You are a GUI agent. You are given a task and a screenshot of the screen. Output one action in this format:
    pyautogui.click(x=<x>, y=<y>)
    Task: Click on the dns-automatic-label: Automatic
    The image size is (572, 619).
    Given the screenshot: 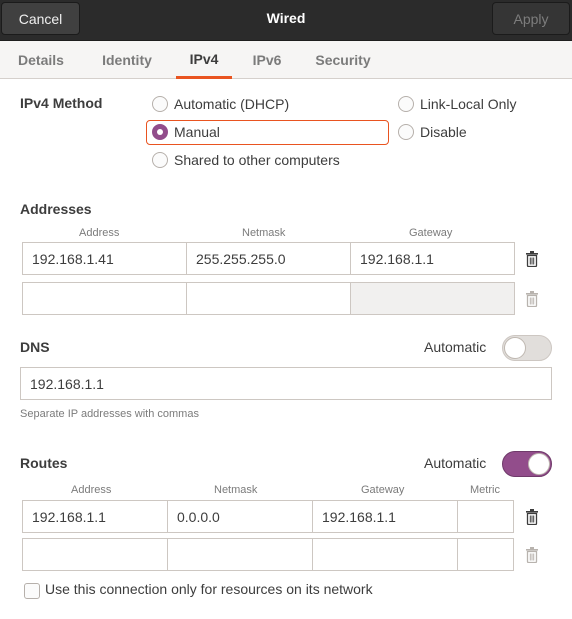 What is the action you would take?
    pyautogui.click(x=455, y=347)
    